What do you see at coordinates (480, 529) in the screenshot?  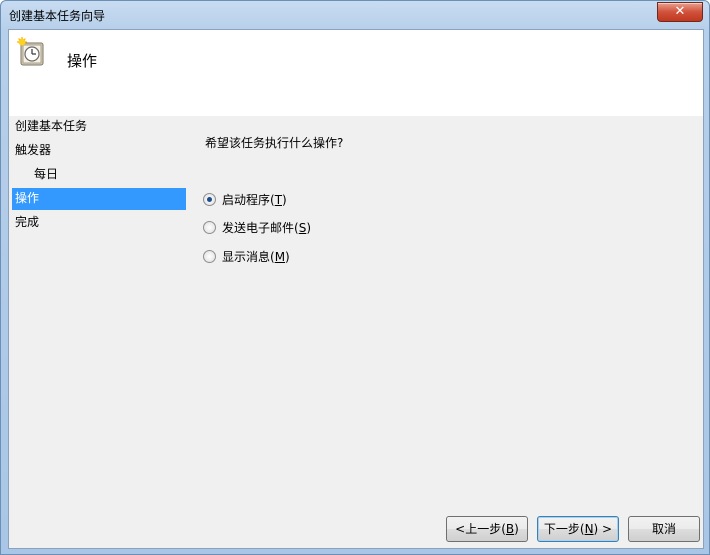 I see `button-label: <上一步(` at bounding box center [480, 529].